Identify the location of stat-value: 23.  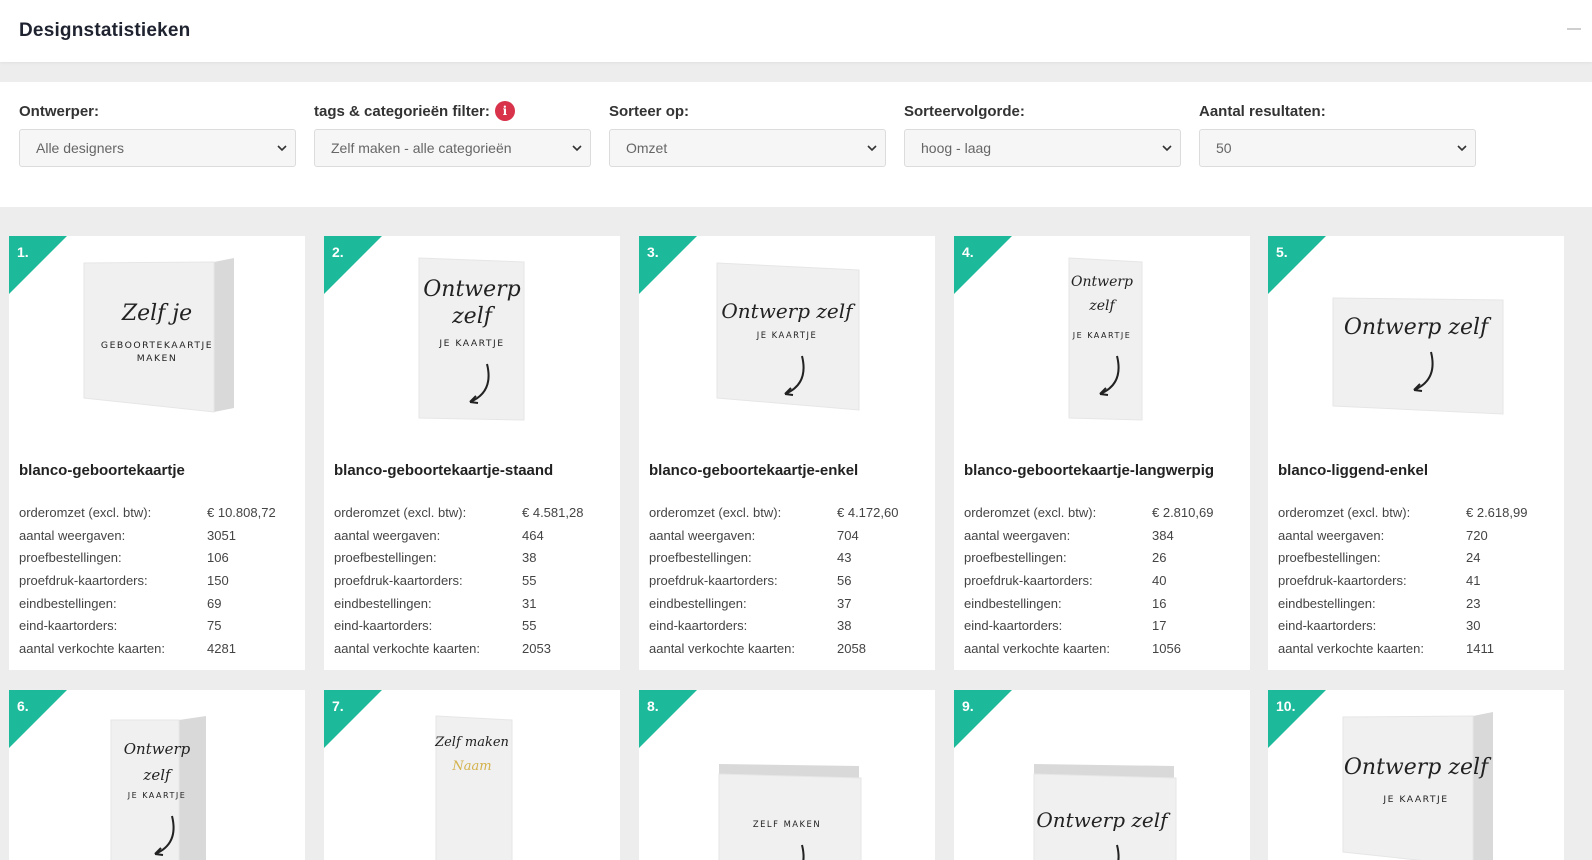
(1473, 603).